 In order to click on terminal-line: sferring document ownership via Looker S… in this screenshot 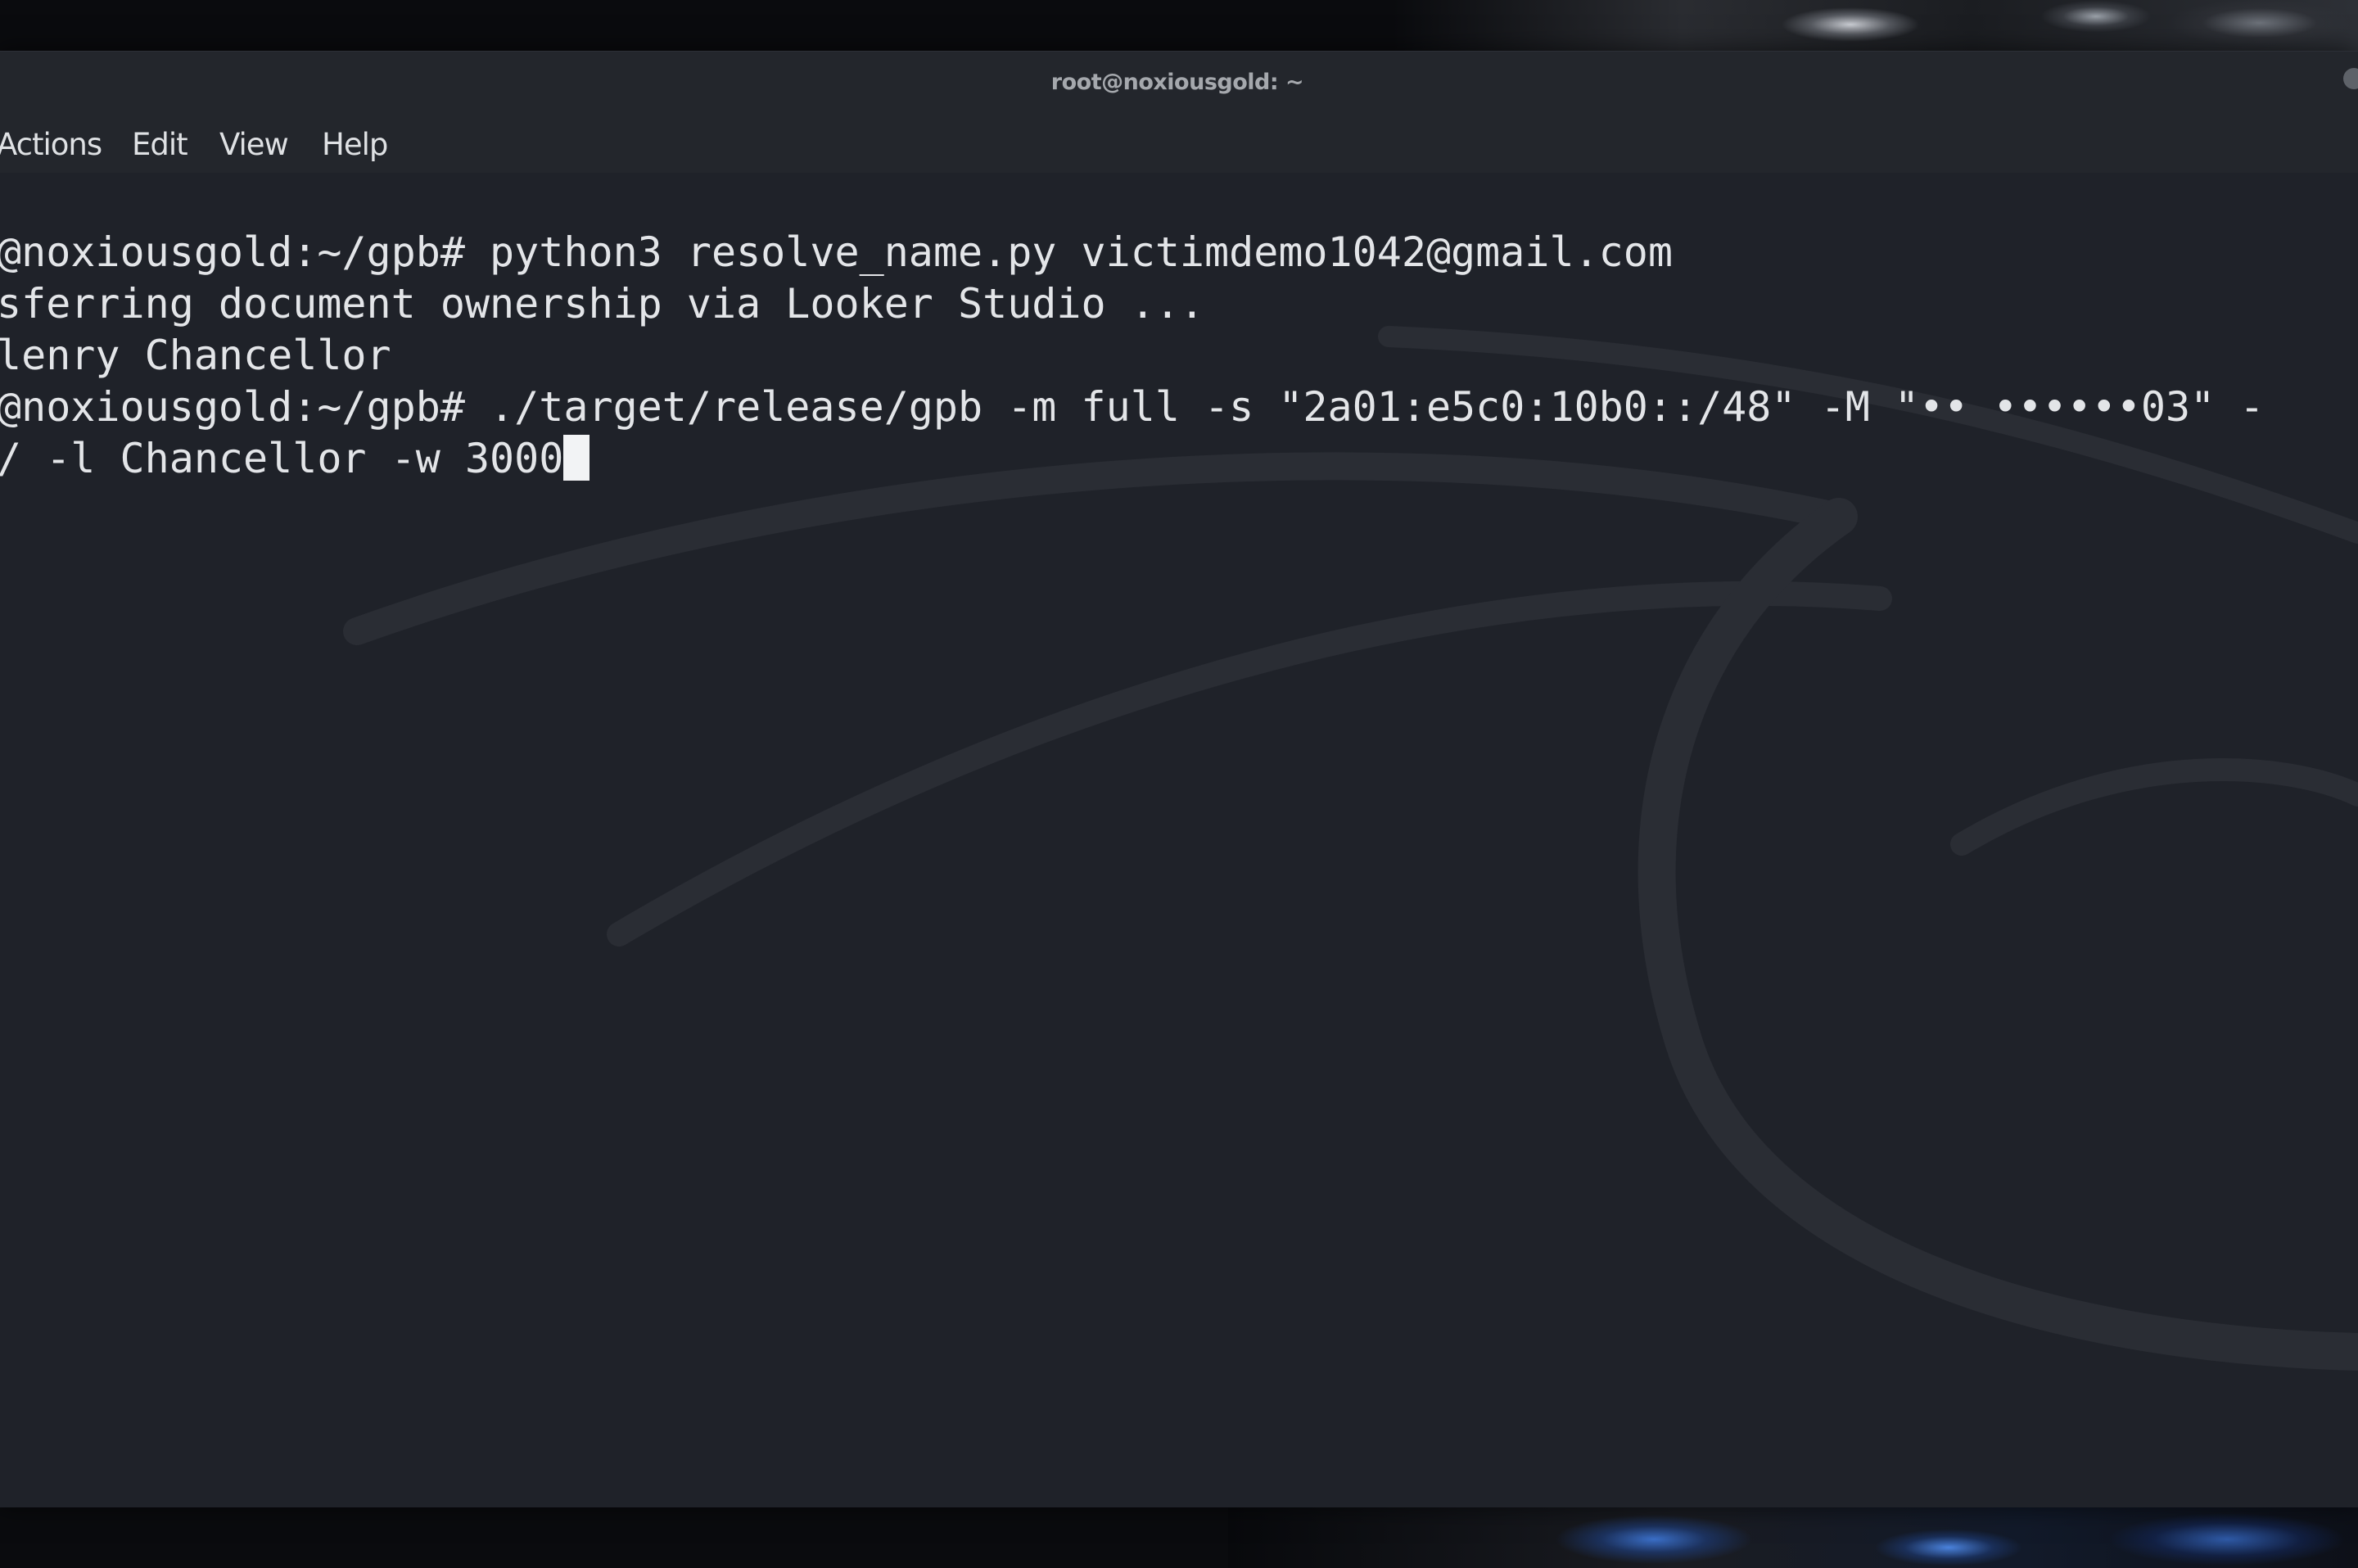, I will do `click(602, 304)`.